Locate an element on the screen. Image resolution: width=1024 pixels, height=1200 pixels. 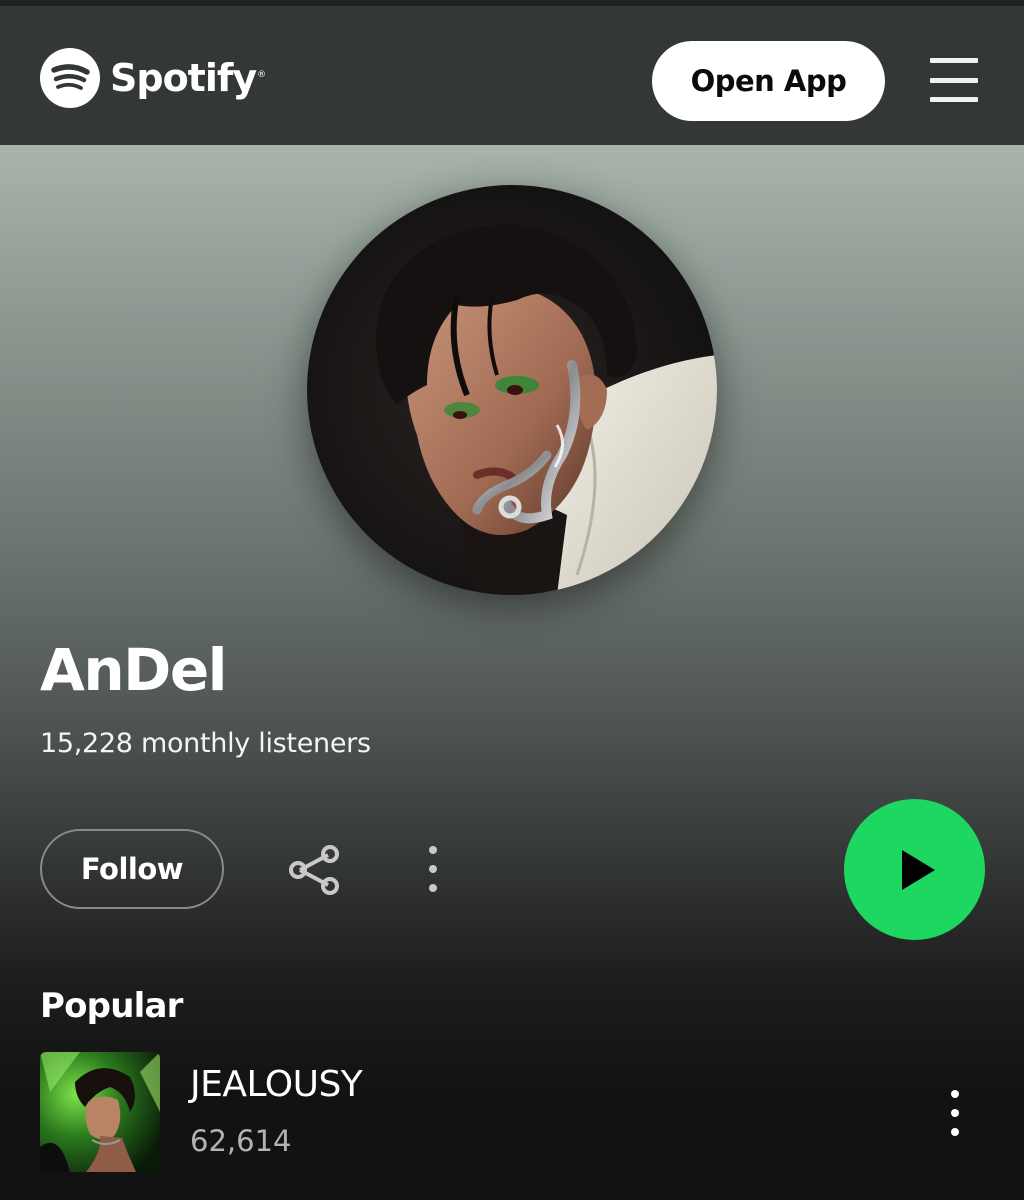
spotify-logo: Spotify® is located at coordinates (153, 78).